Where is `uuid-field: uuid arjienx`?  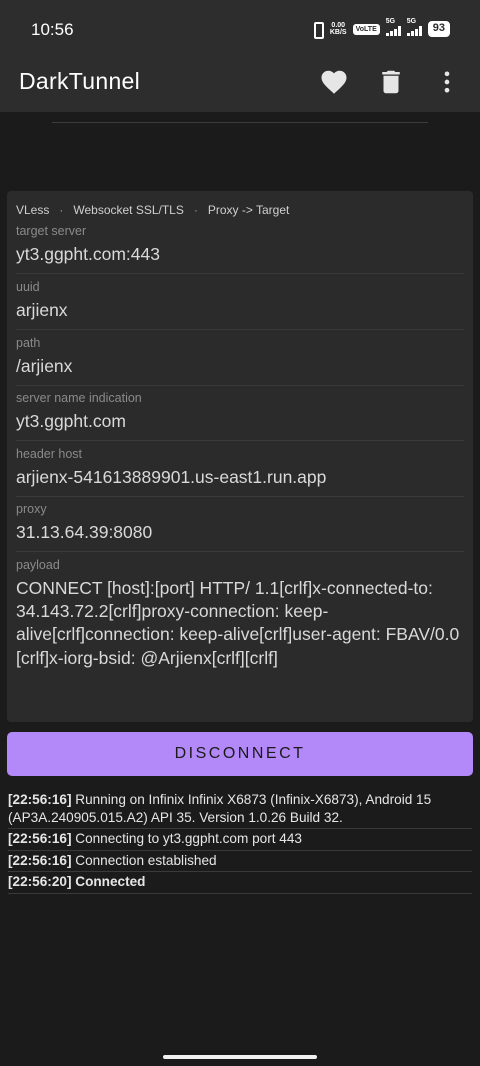 uuid-field: uuid arjienx is located at coordinates (240, 305).